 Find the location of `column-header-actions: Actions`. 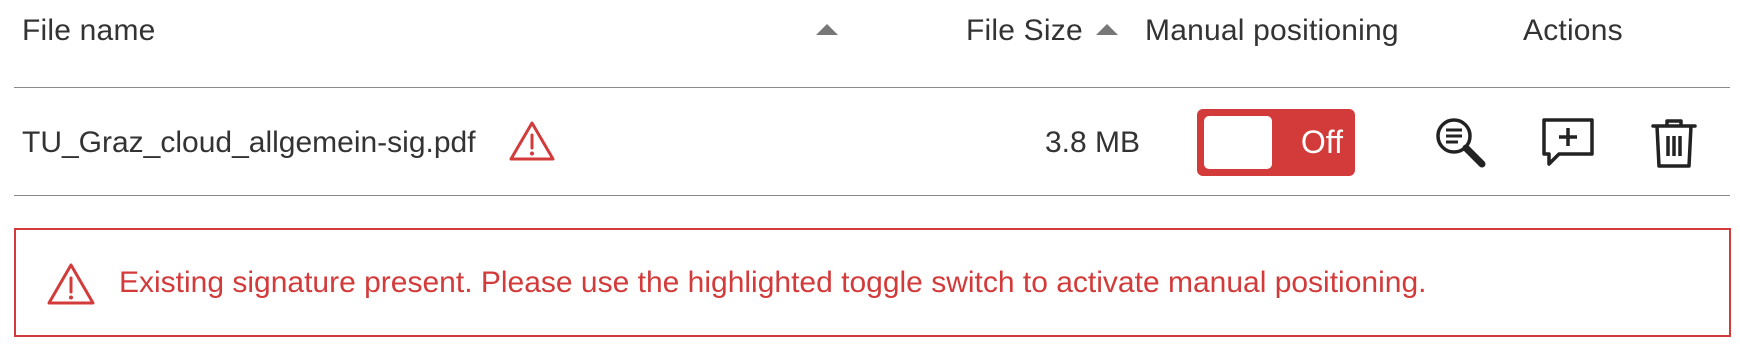

column-header-actions: Actions is located at coordinates (1573, 30).